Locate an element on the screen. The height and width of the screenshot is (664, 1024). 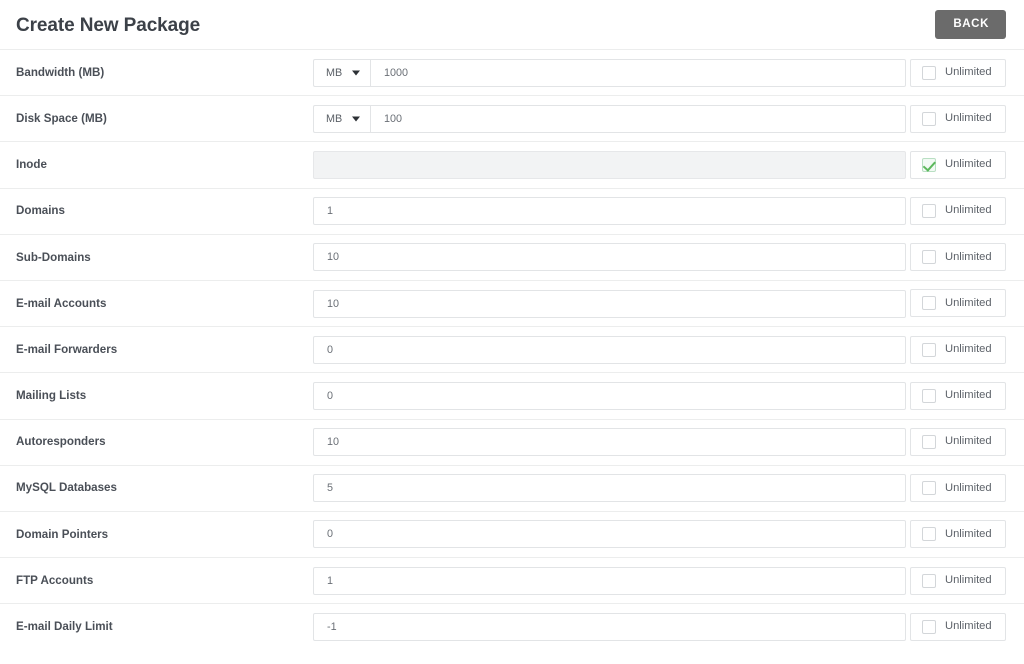
row-label: Mailing Lists is located at coordinates (51, 396).